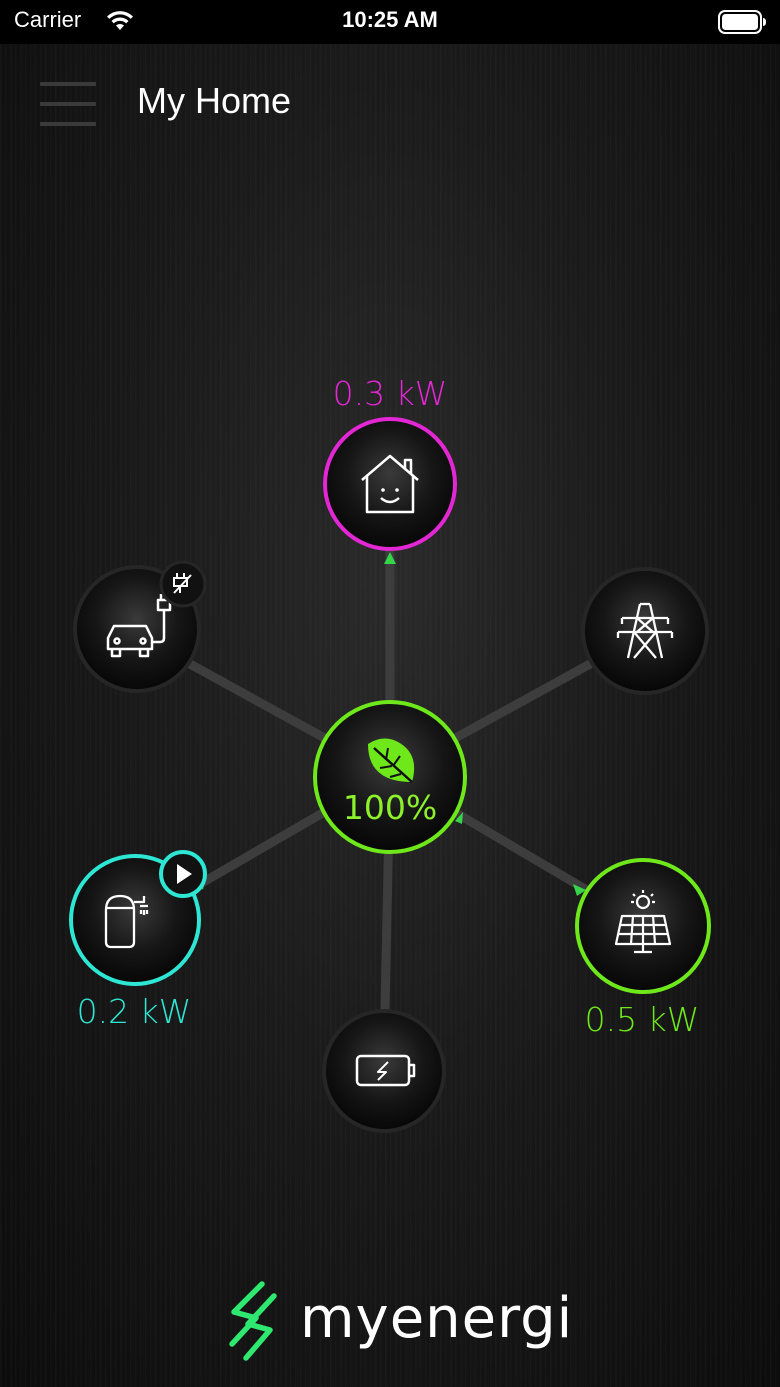  What do you see at coordinates (390, 484) in the screenshot?
I see `home-node` at bounding box center [390, 484].